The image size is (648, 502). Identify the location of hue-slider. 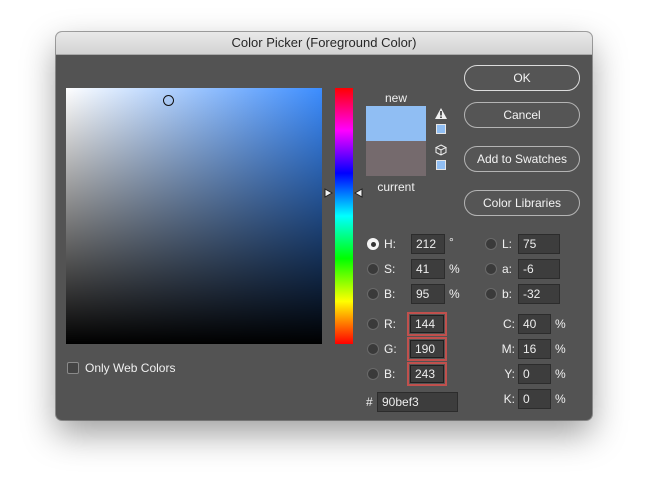
(344, 216).